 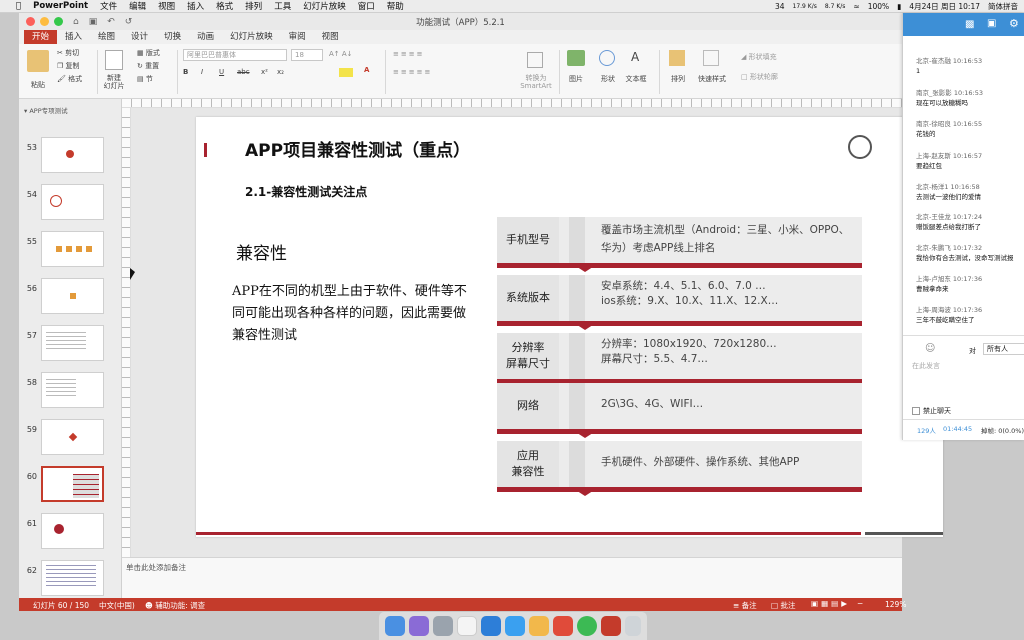 What do you see at coordinates (139, 37) in the screenshot?
I see `tab-design: 设计` at bounding box center [139, 37].